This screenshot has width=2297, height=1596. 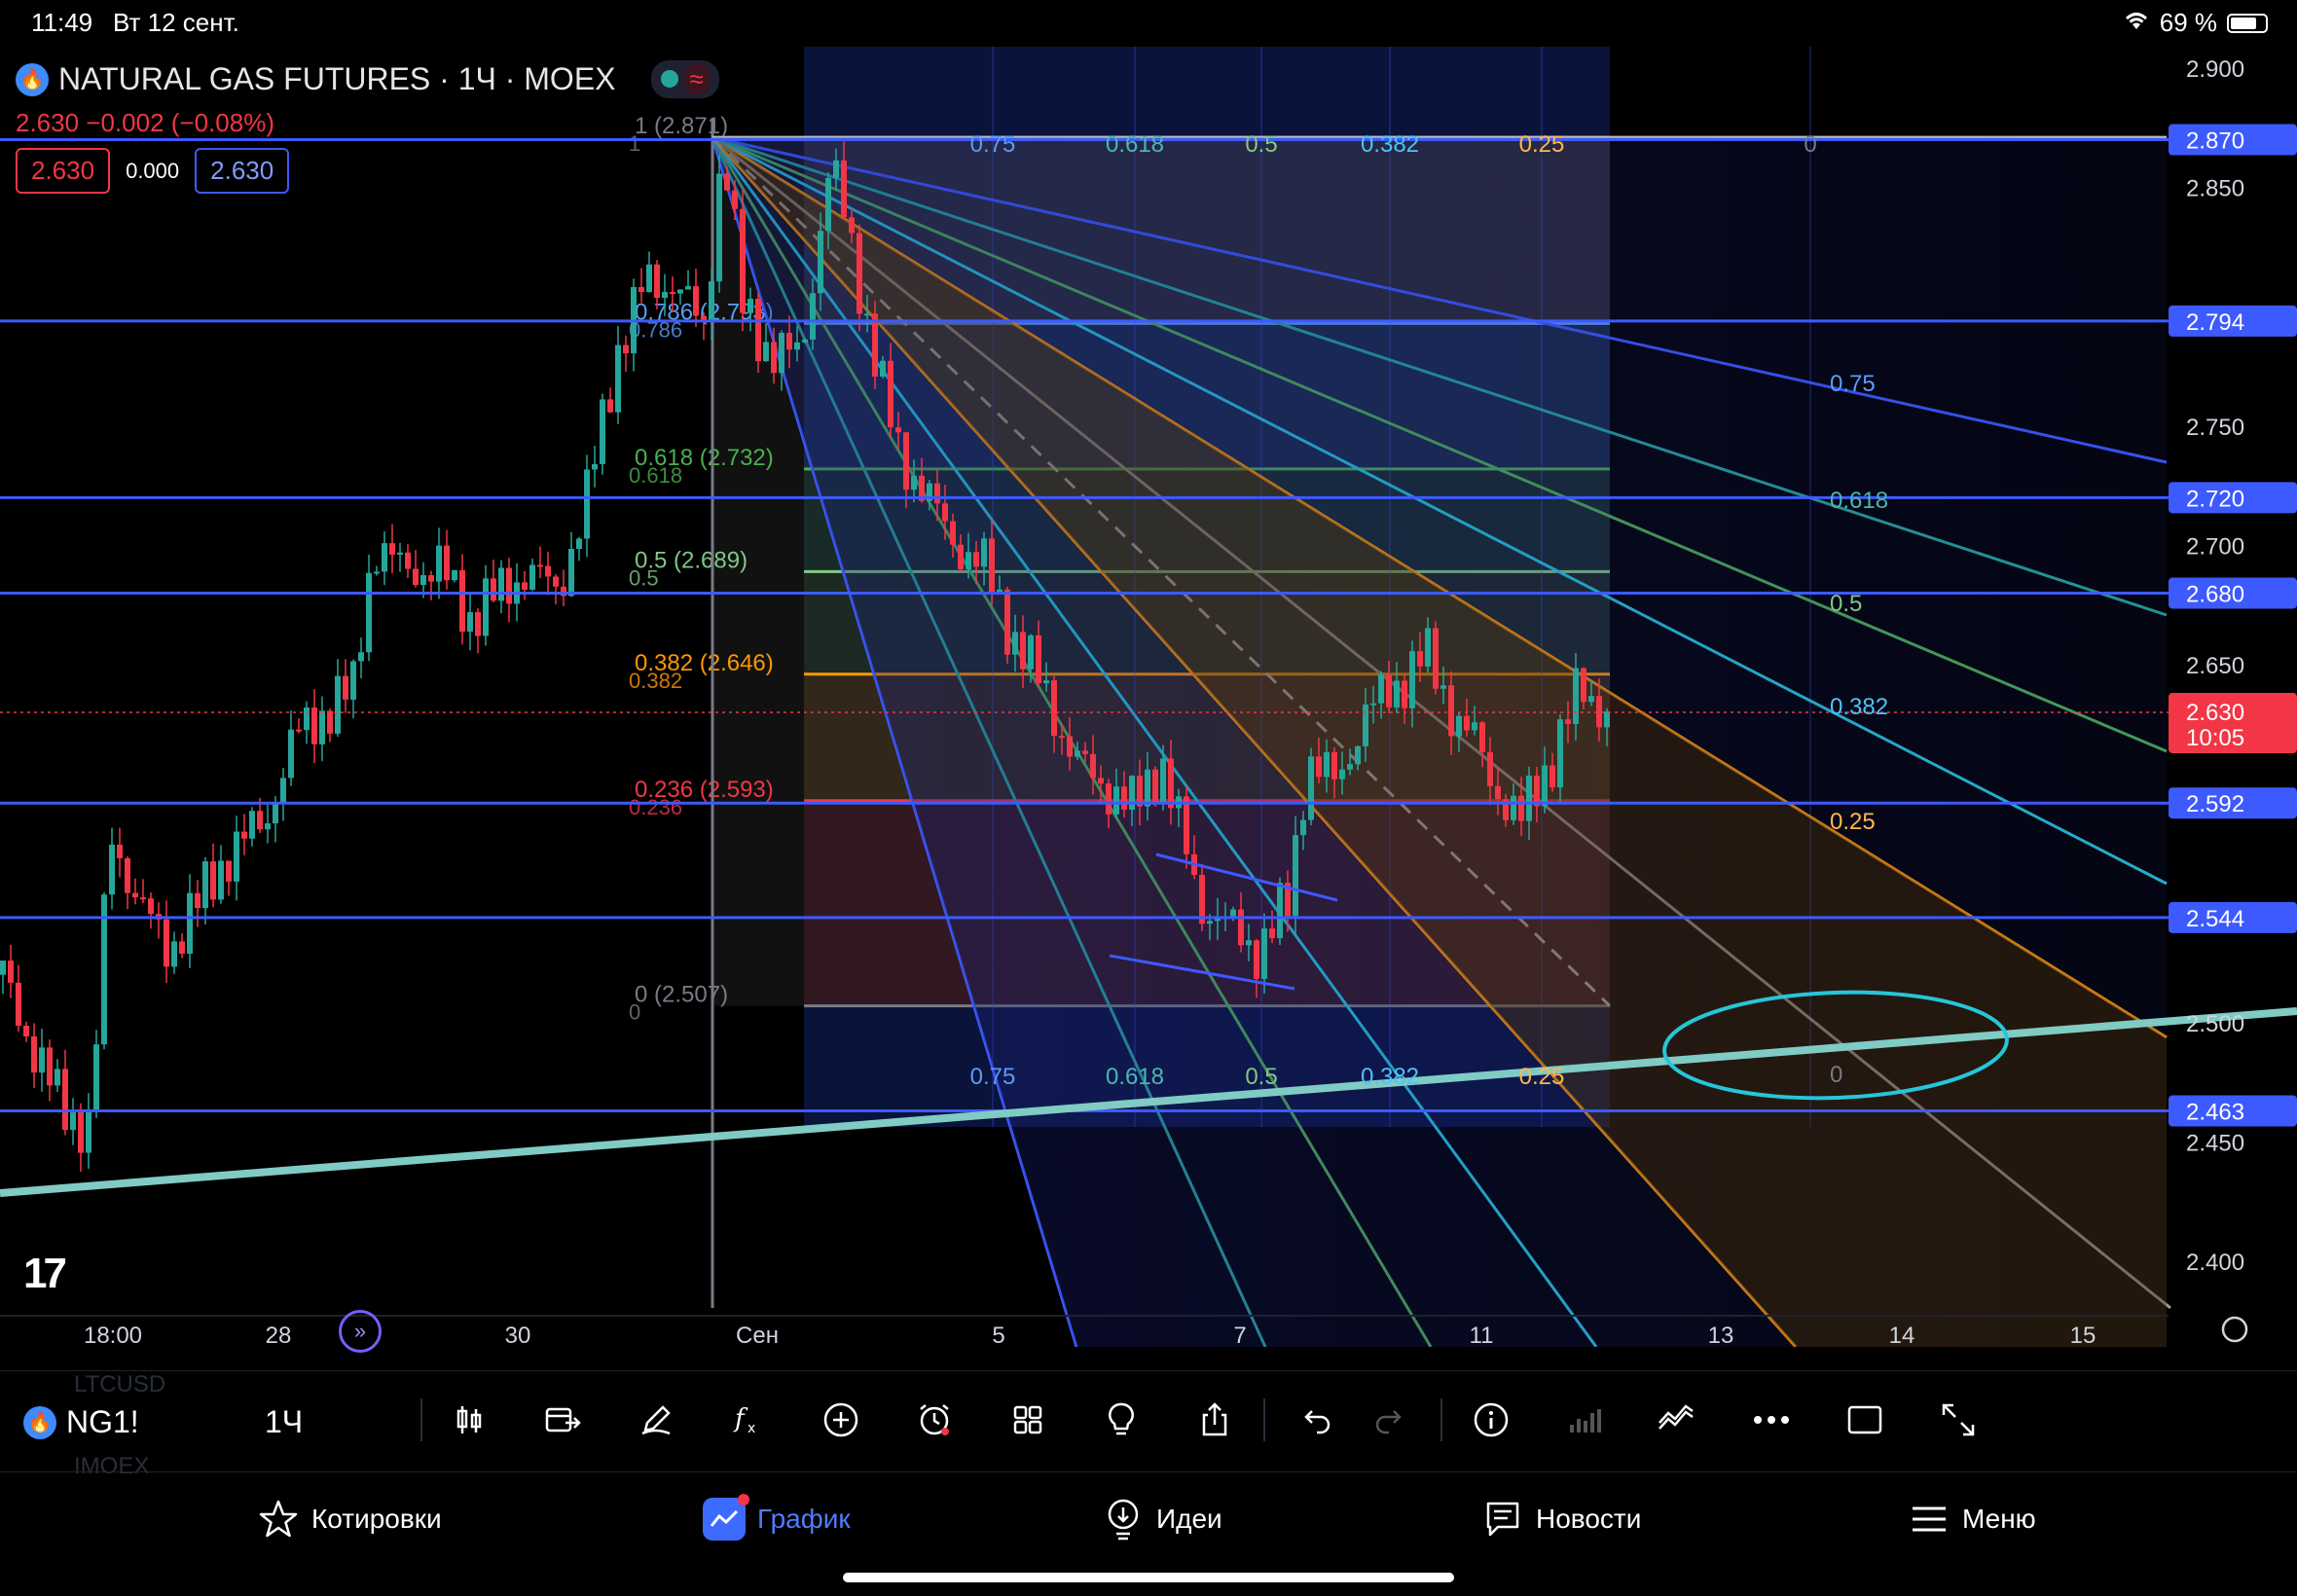 I want to click on nav-menu-label: Меню, so click(x=1999, y=1519).